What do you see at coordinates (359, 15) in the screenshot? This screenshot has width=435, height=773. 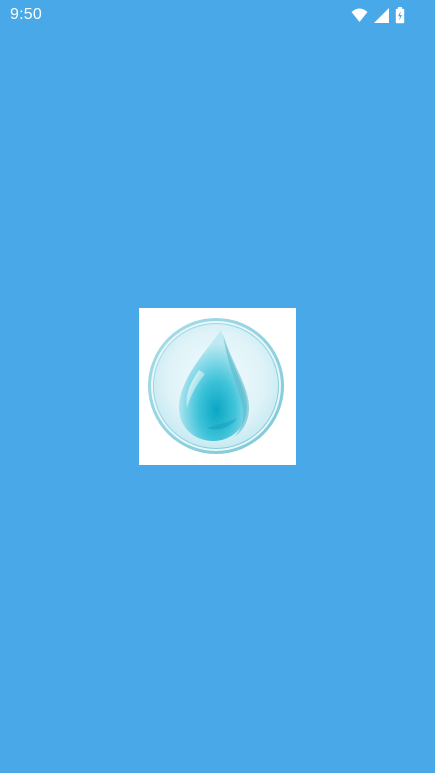 I see `wifi-icon` at bounding box center [359, 15].